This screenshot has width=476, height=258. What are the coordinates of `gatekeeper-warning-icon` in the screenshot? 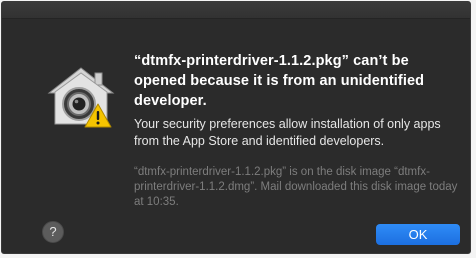 It's located at (81, 95).